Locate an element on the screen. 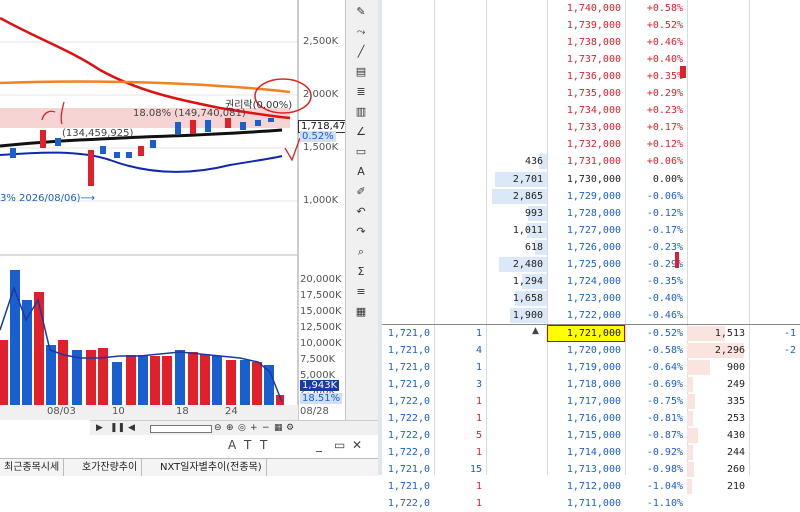  vol-label: 20,000K is located at coordinates (321, 279).